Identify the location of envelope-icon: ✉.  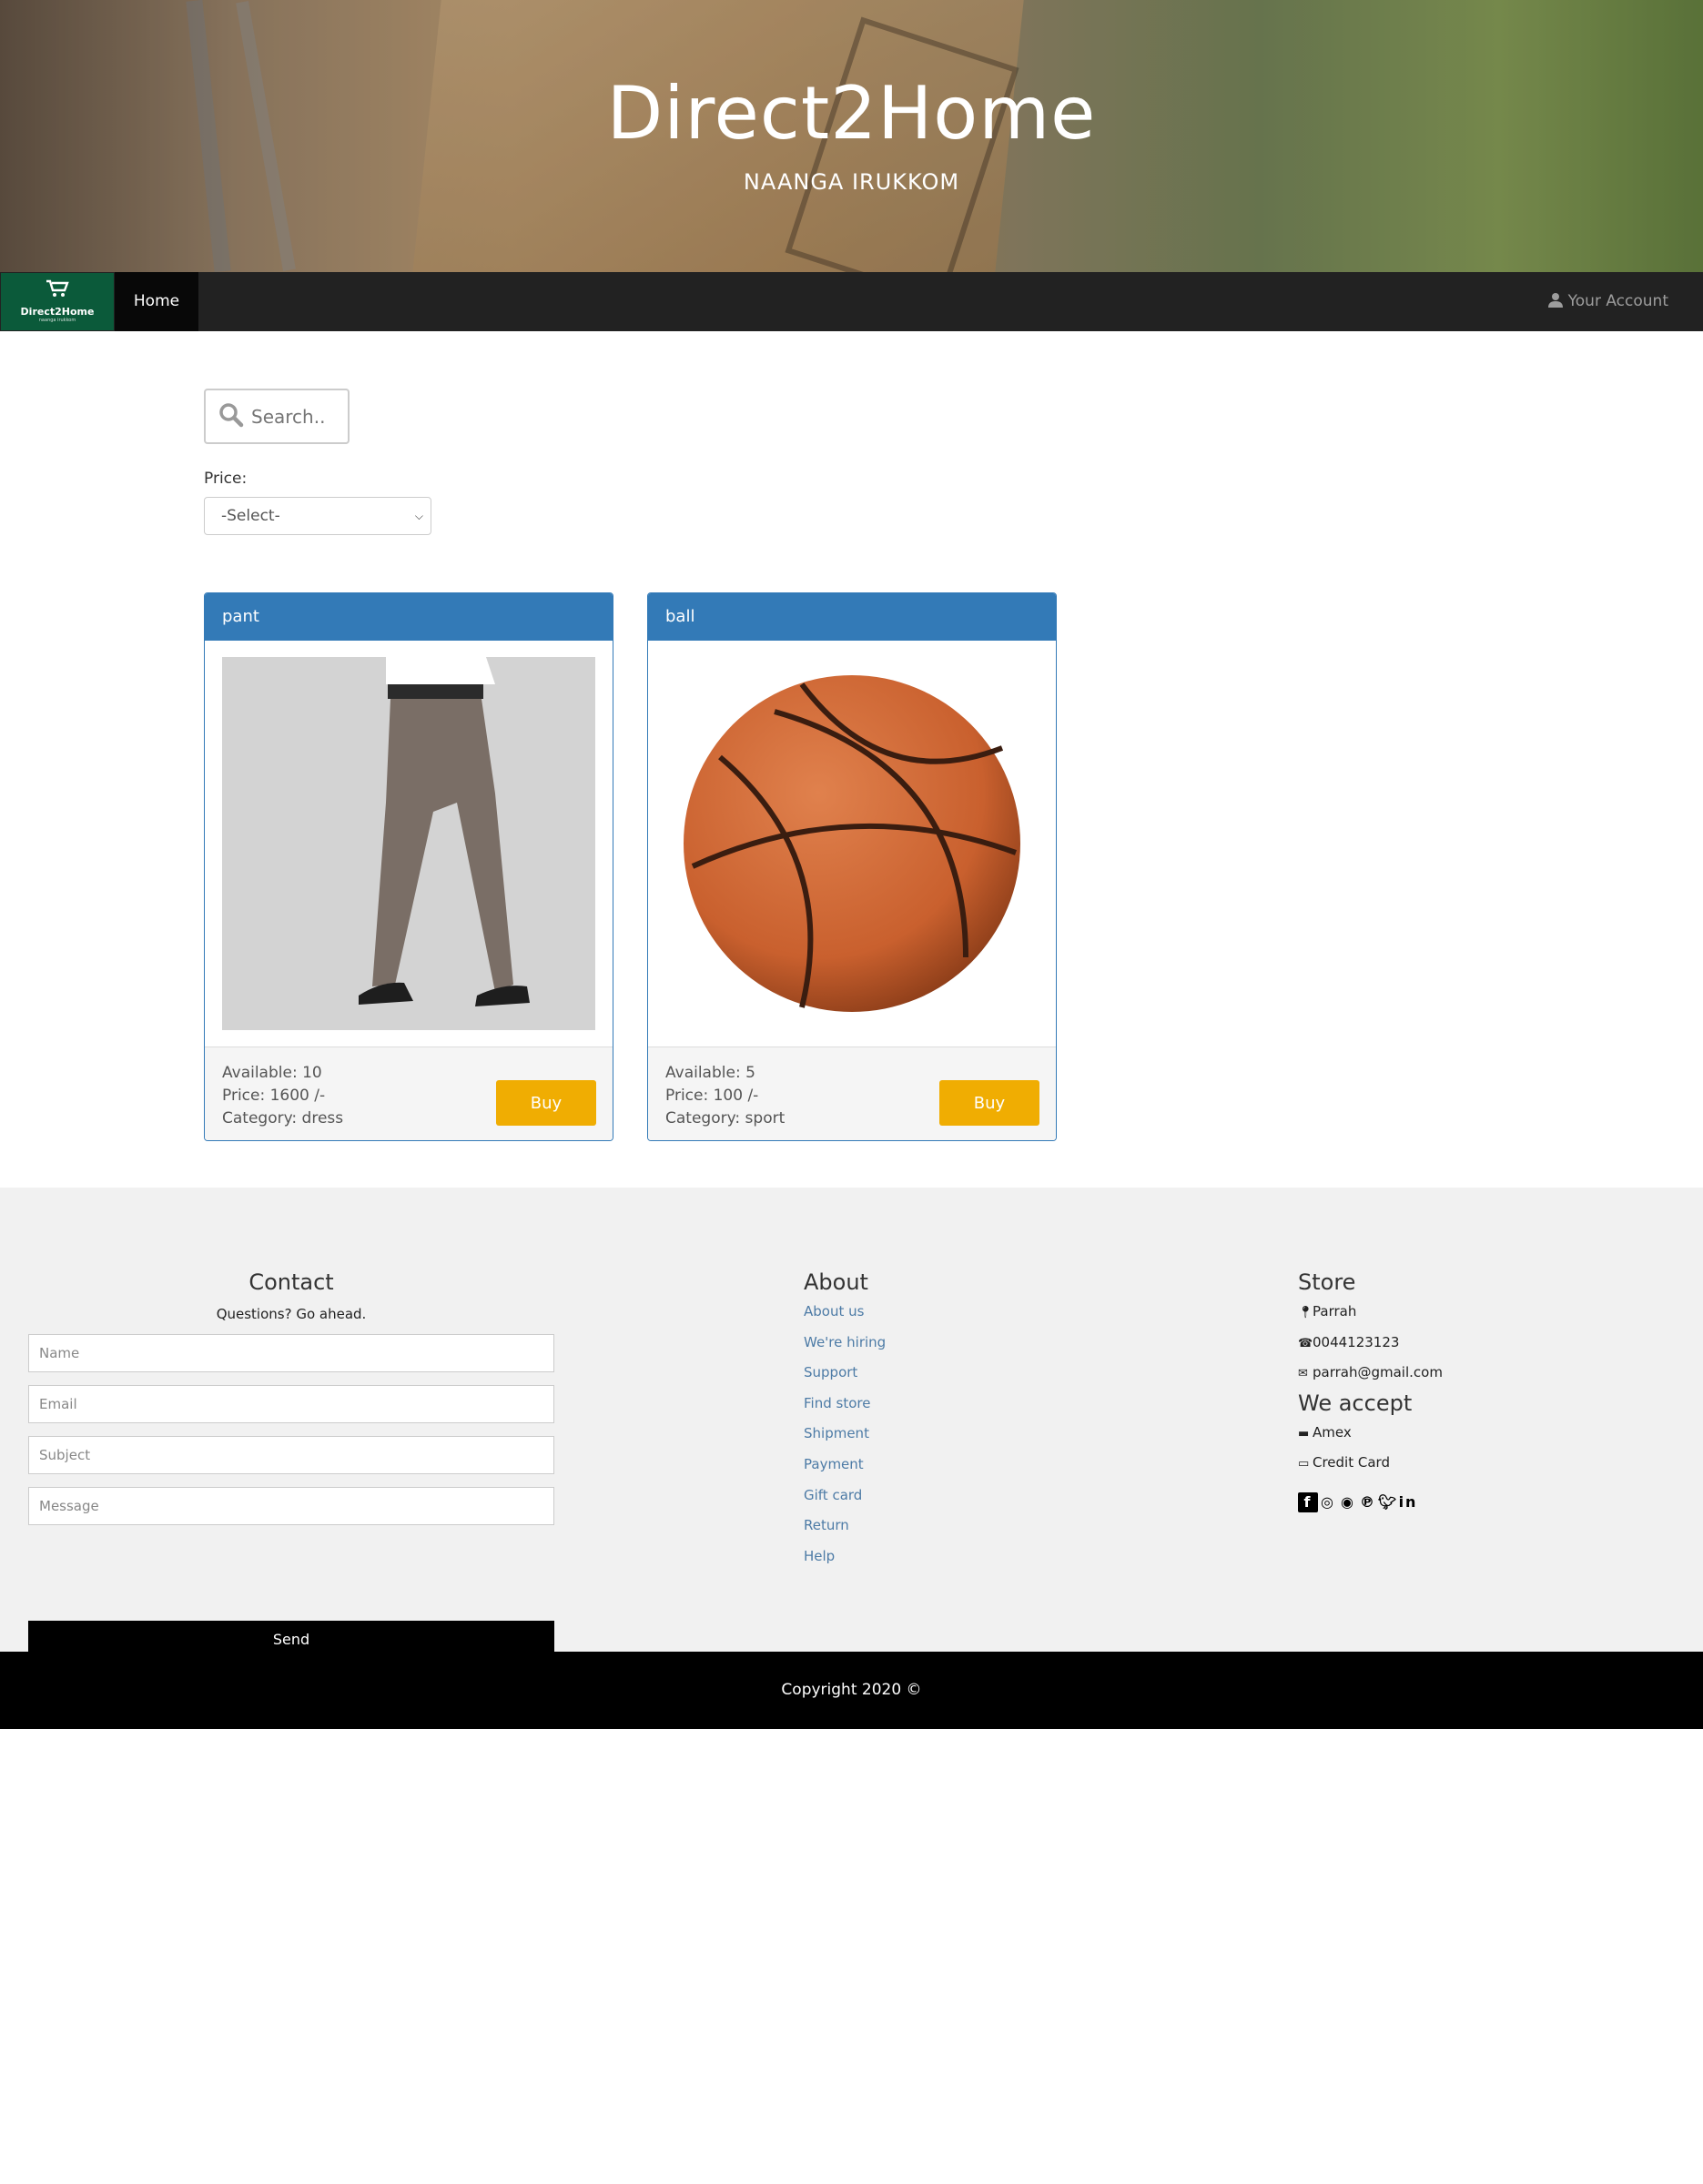
(1303, 1374).